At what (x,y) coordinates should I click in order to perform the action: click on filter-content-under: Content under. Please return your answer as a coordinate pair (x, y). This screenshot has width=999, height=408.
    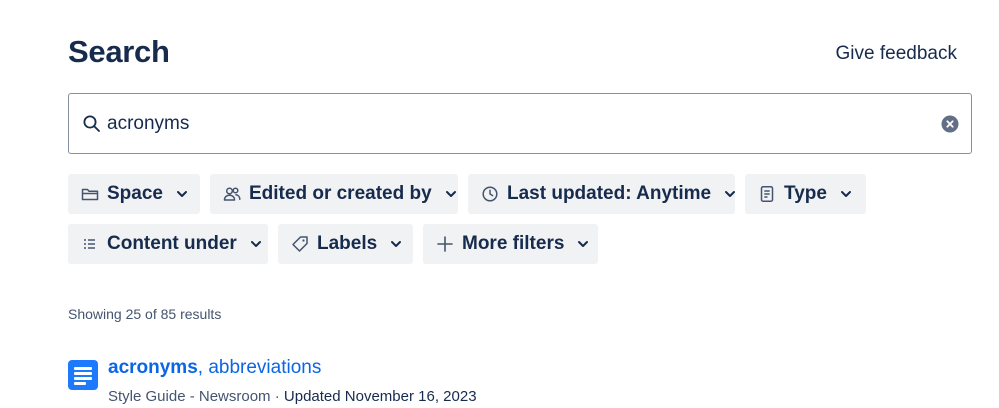
    Looking at the image, I should click on (168, 244).